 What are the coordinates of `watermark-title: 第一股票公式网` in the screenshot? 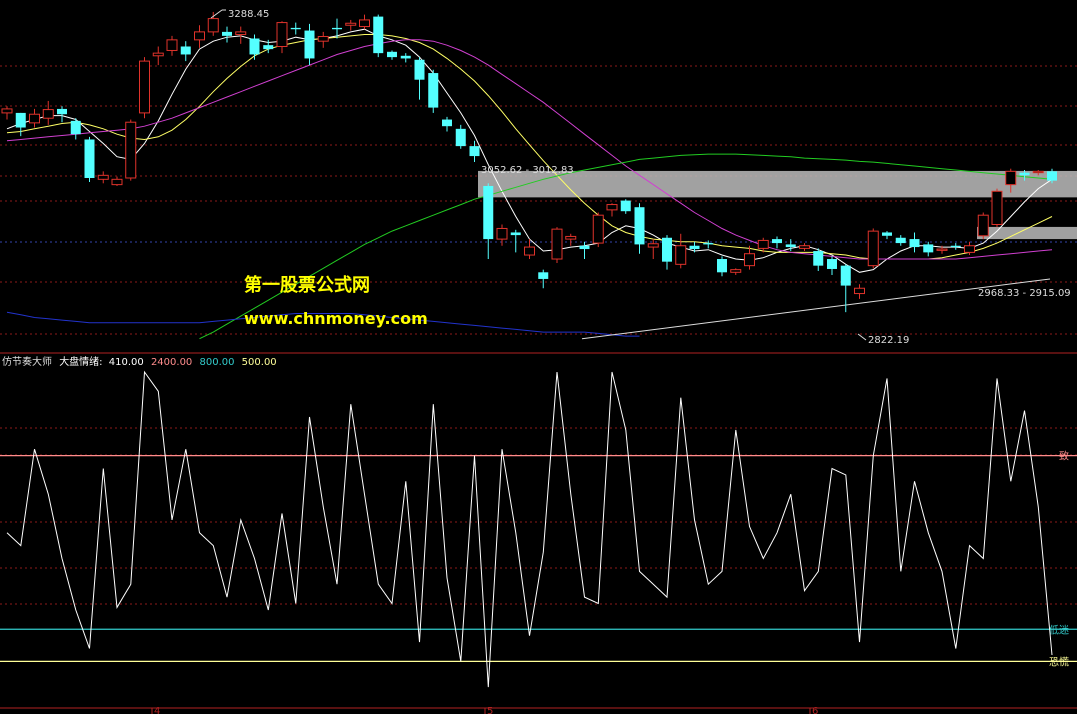 It's located at (307, 285).